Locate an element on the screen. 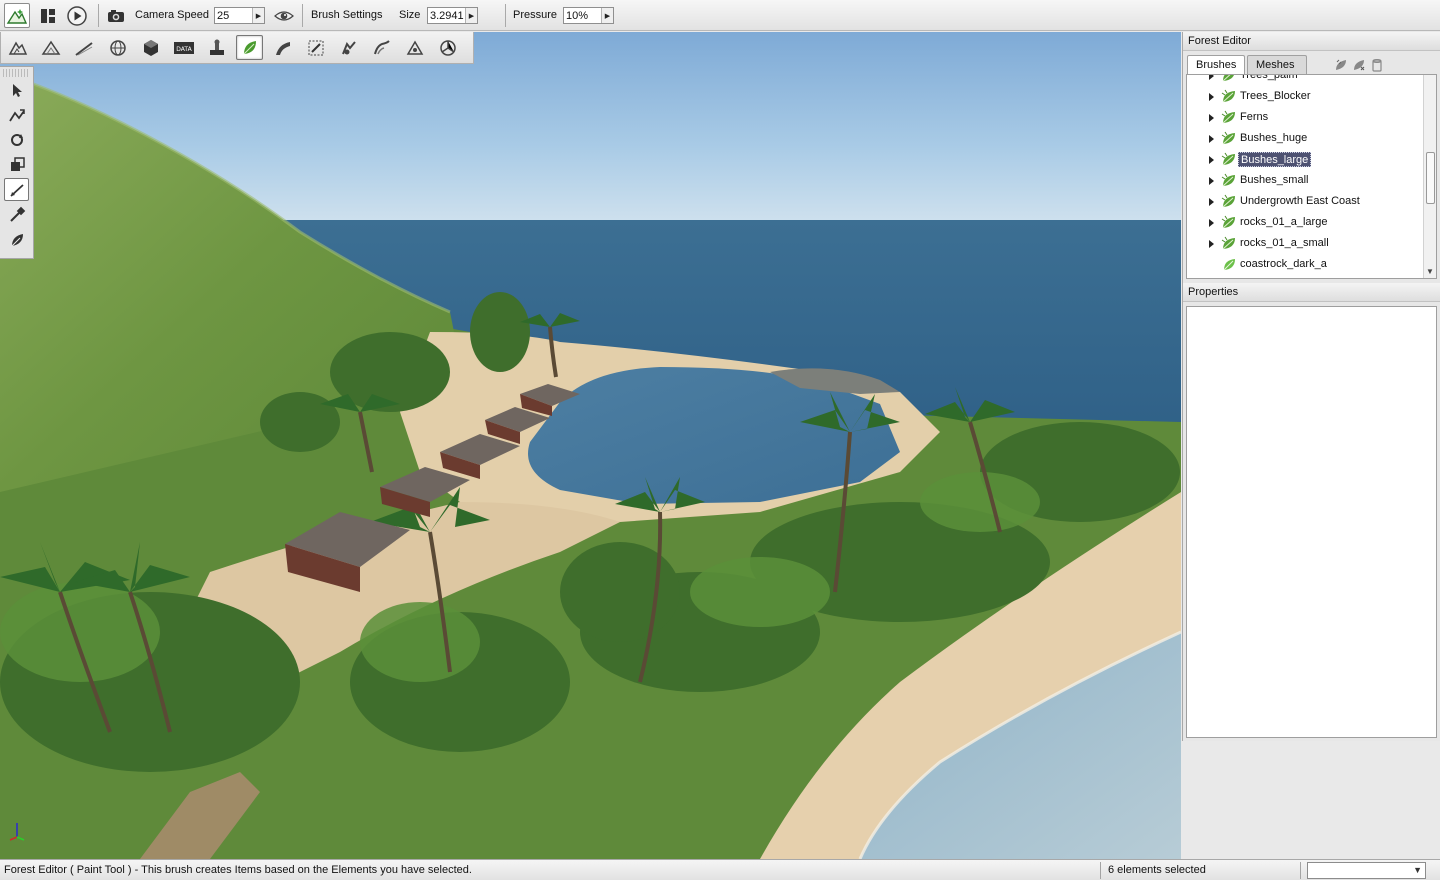 The image size is (1440, 880). river-editor-icon is located at coordinates (315, 47).